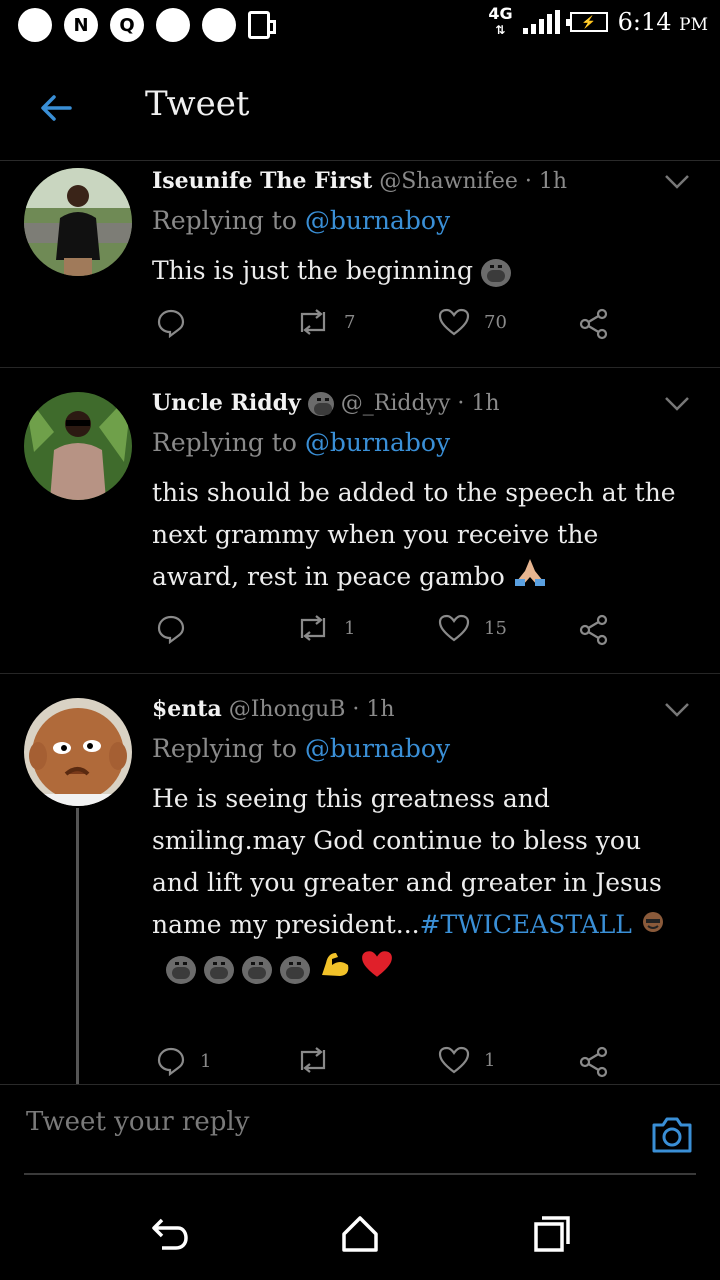 This screenshot has width=720, height=1280. I want to click on retweet-button: 7, so click(325, 322).